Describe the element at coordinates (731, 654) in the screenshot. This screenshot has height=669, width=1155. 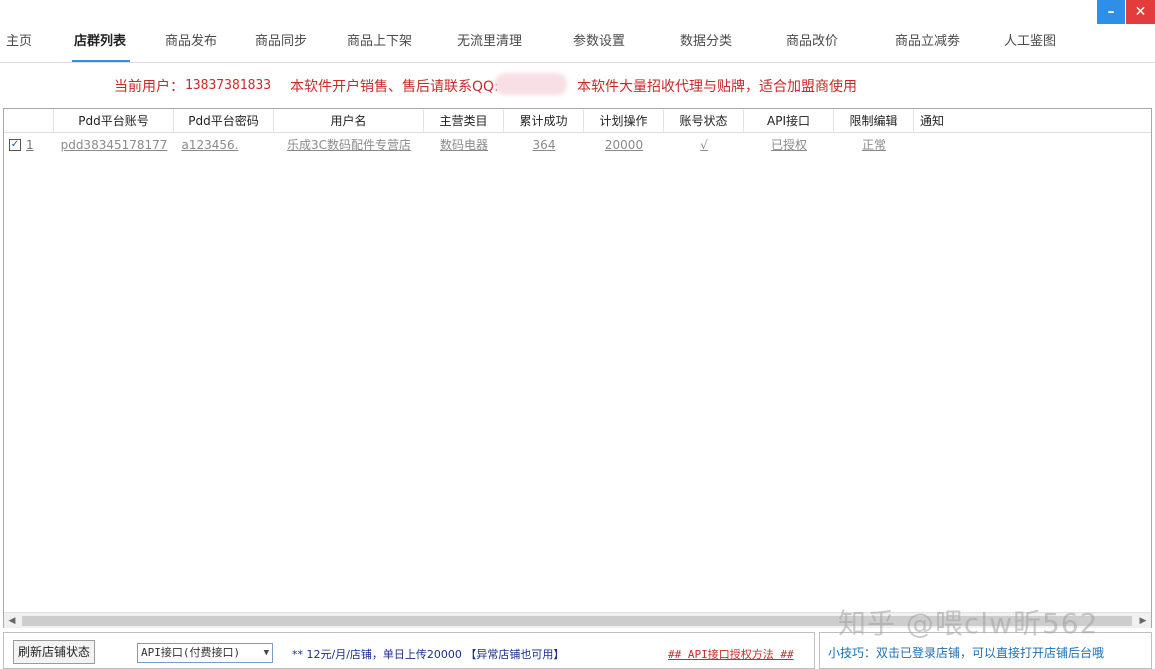
I see `api-auth-link: ## API接口授权方法 ##` at that location.